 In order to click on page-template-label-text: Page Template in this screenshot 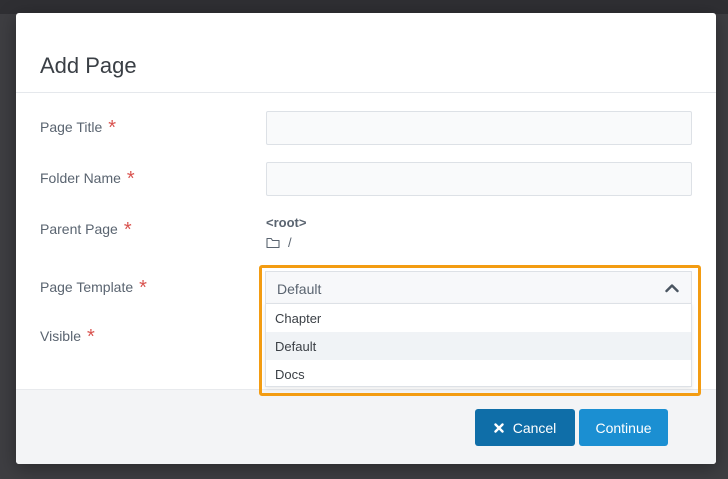, I will do `click(87, 287)`.